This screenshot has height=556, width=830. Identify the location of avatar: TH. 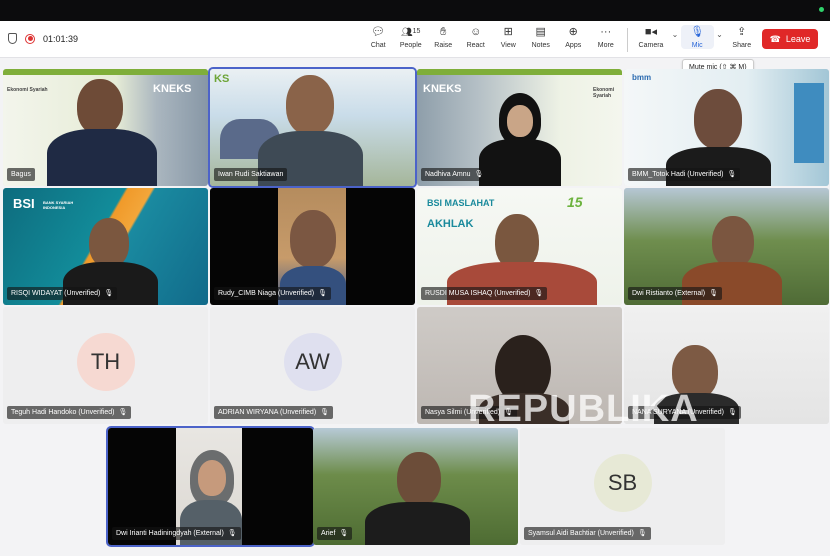
(105, 361).